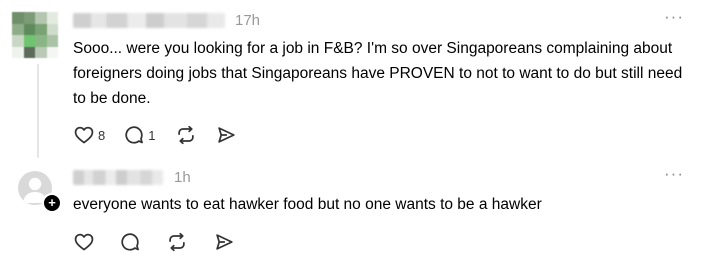  Describe the element at coordinates (35, 35) in the screenshot. I see `post1-avatar` at that location.